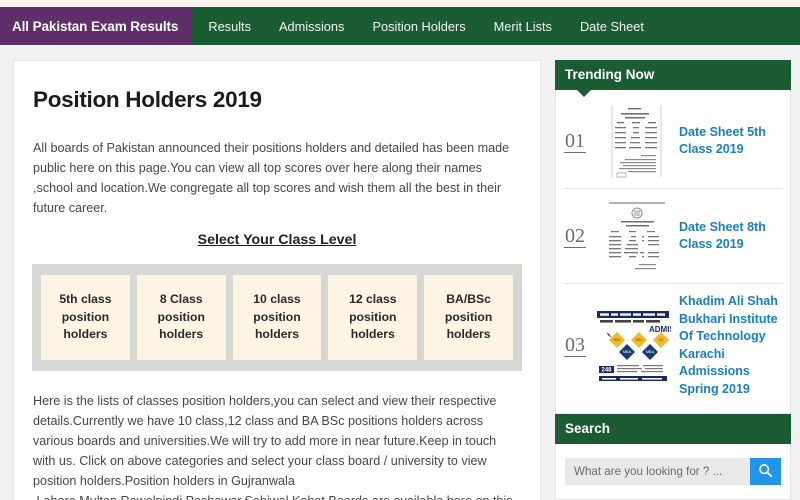  Describe the element at coordinates (418, 26) in the screenshot. I see `nav-item-position-holders: Position Holders` at that location.